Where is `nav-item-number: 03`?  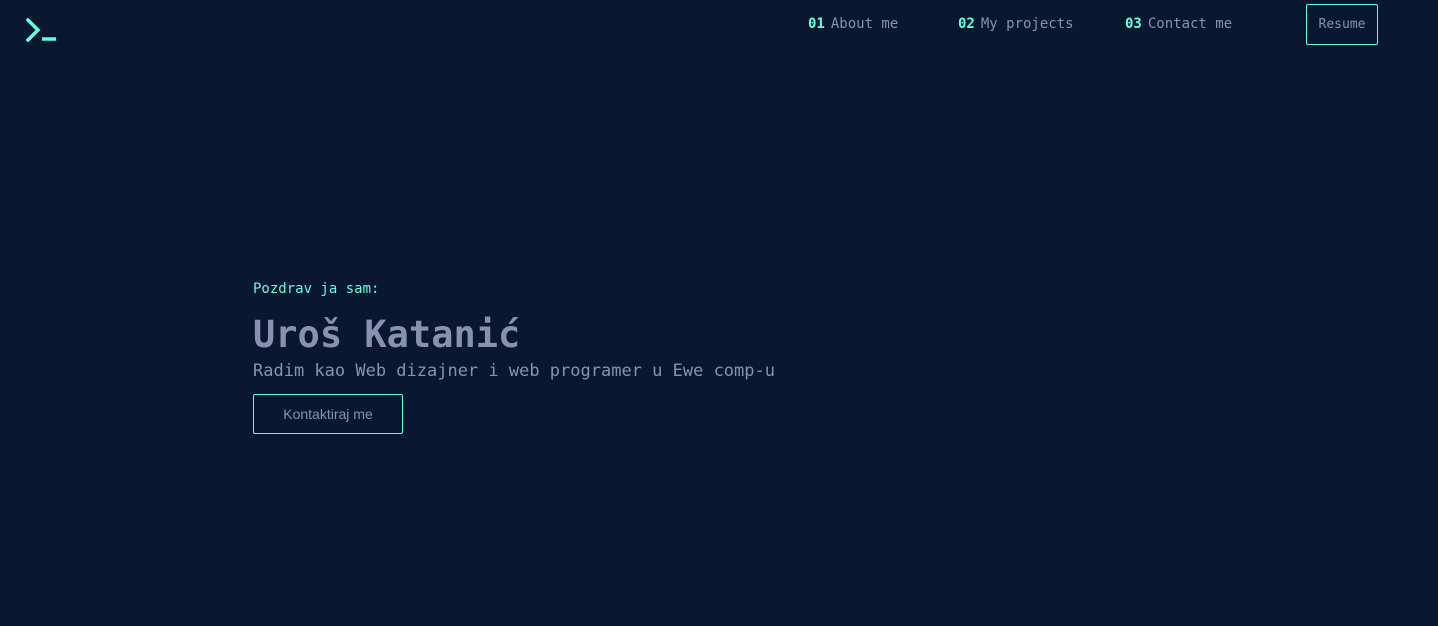 nav-item-number: 03 is located at coordinates (1133, 24).